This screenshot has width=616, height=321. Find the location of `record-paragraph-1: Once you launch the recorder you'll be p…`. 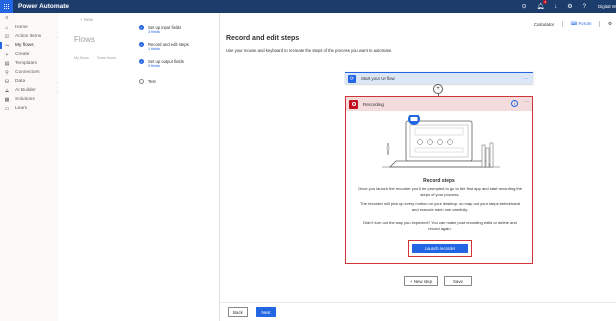

record-paragraph-1: Once you launch the recorder you'll be p… is located at coordinates (440, 191).